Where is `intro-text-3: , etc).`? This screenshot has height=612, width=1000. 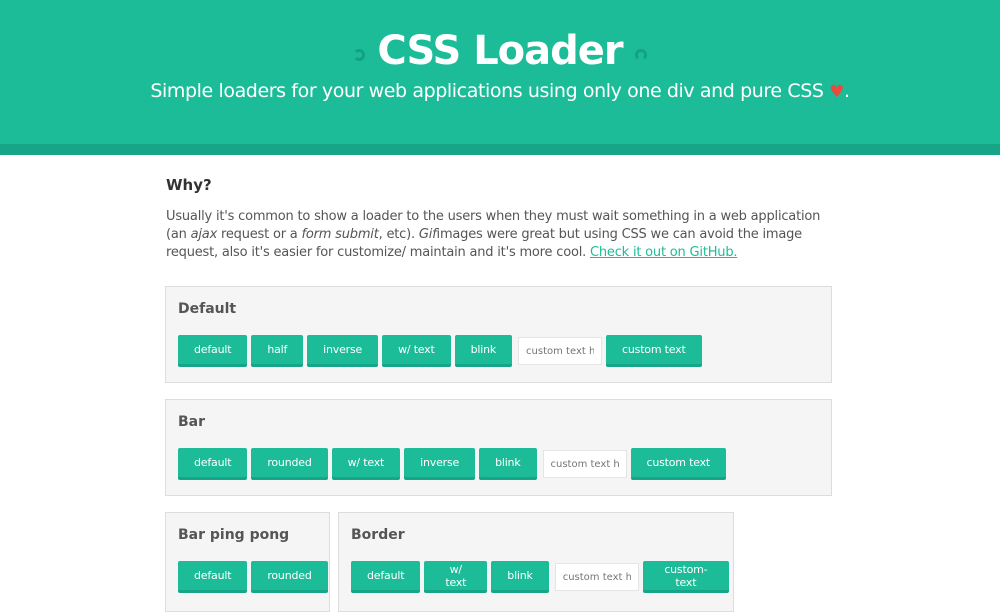 intro-text-3: , etc). is located at coordinates (398, 234).